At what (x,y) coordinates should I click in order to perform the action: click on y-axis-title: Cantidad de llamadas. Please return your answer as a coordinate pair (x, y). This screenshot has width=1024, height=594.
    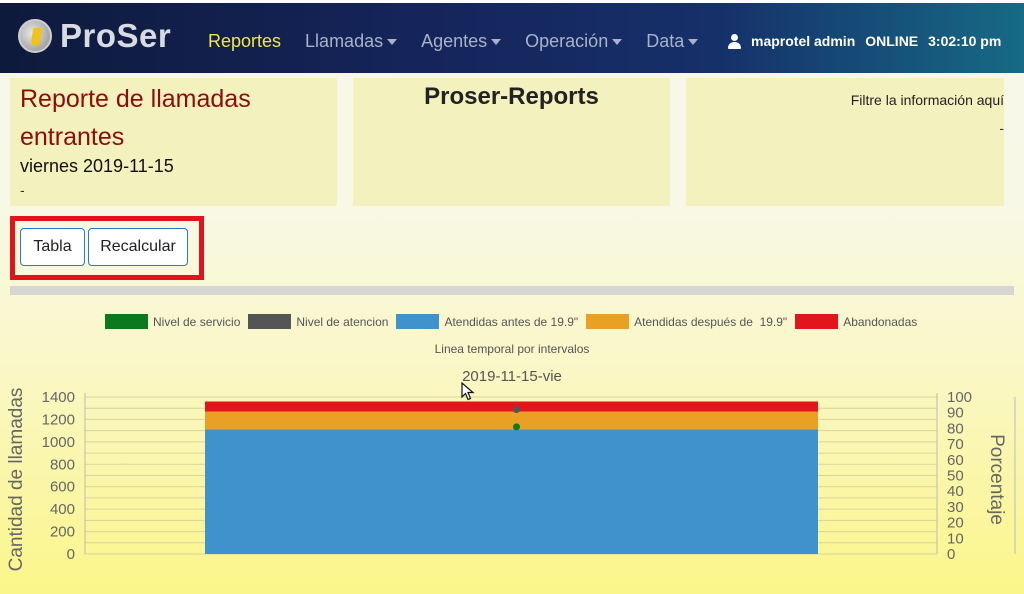
    Looking at the image, I should click on (16, 480).